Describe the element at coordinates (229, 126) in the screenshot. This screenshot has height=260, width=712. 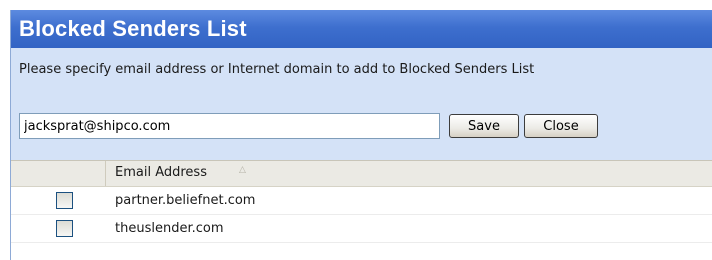
I see `email-address-input` at that location.